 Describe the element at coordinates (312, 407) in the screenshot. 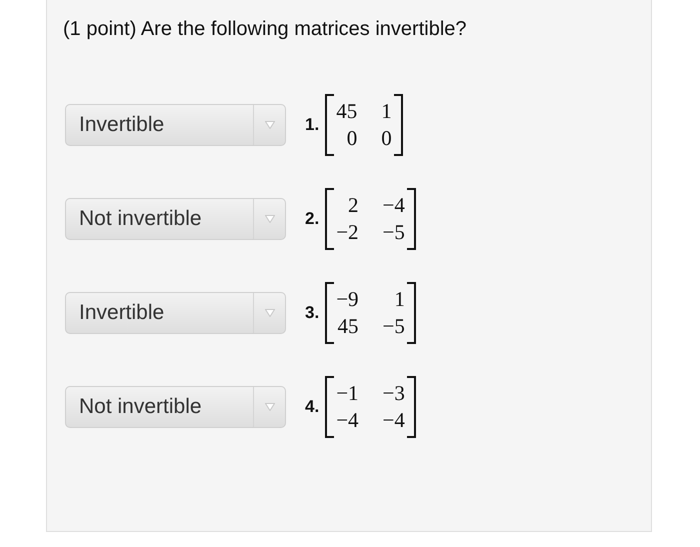

I see `item-number: 4.` at that location.